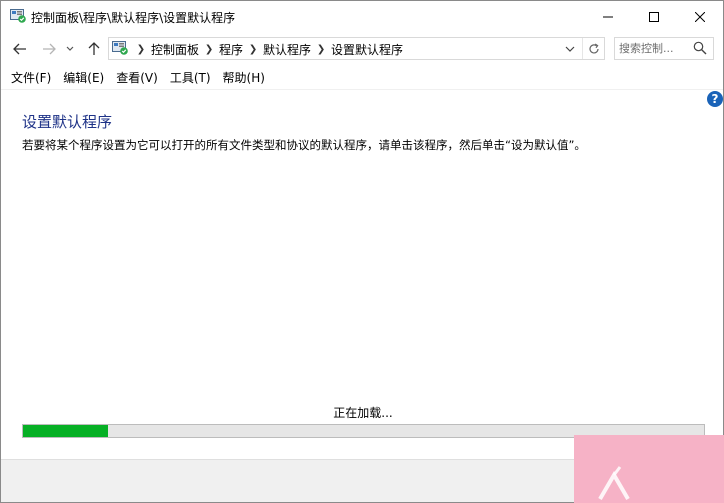  I want to click on menu-tools: 工具(T), so click(190, 77).